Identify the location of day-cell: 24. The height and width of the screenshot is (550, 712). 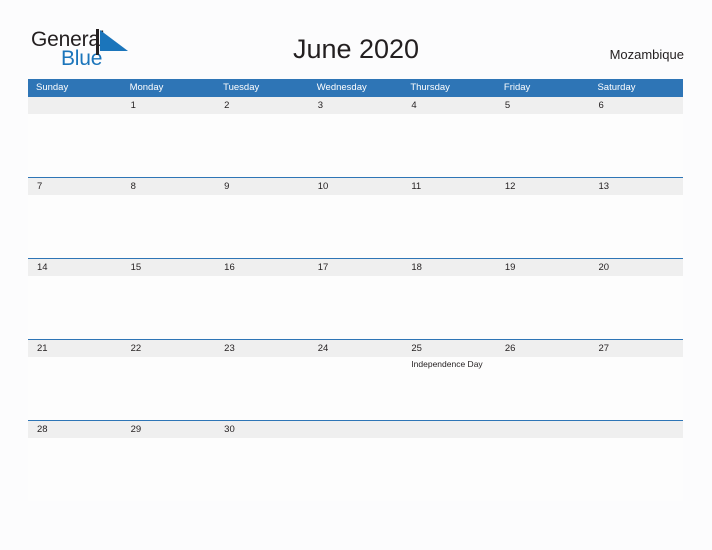
(356, 380).